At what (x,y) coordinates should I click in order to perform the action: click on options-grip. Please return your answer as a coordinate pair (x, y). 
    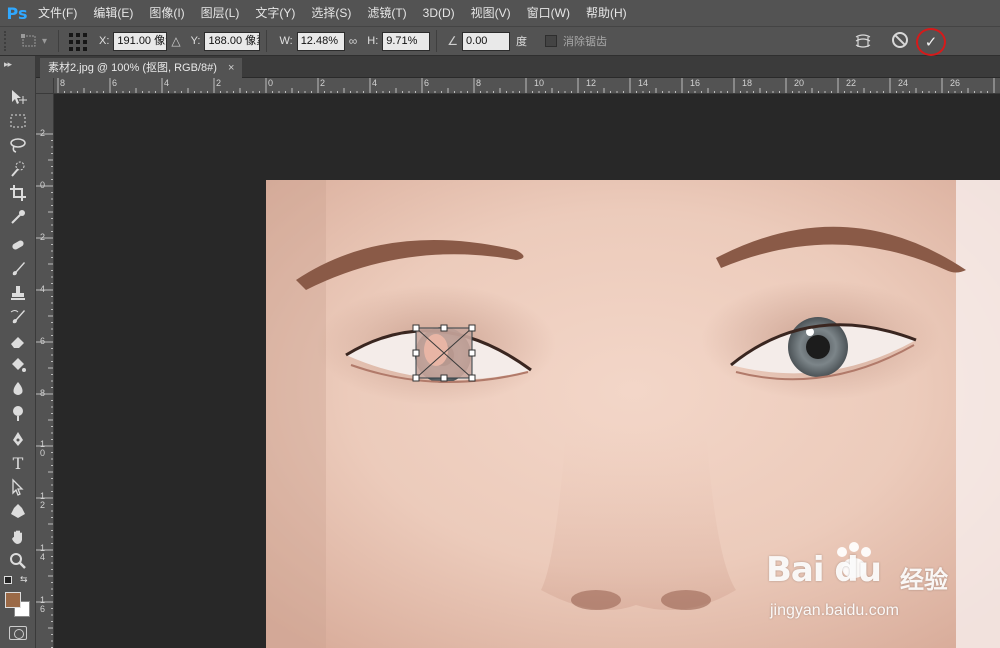
    Looking at the image, I should click on (8, 41).